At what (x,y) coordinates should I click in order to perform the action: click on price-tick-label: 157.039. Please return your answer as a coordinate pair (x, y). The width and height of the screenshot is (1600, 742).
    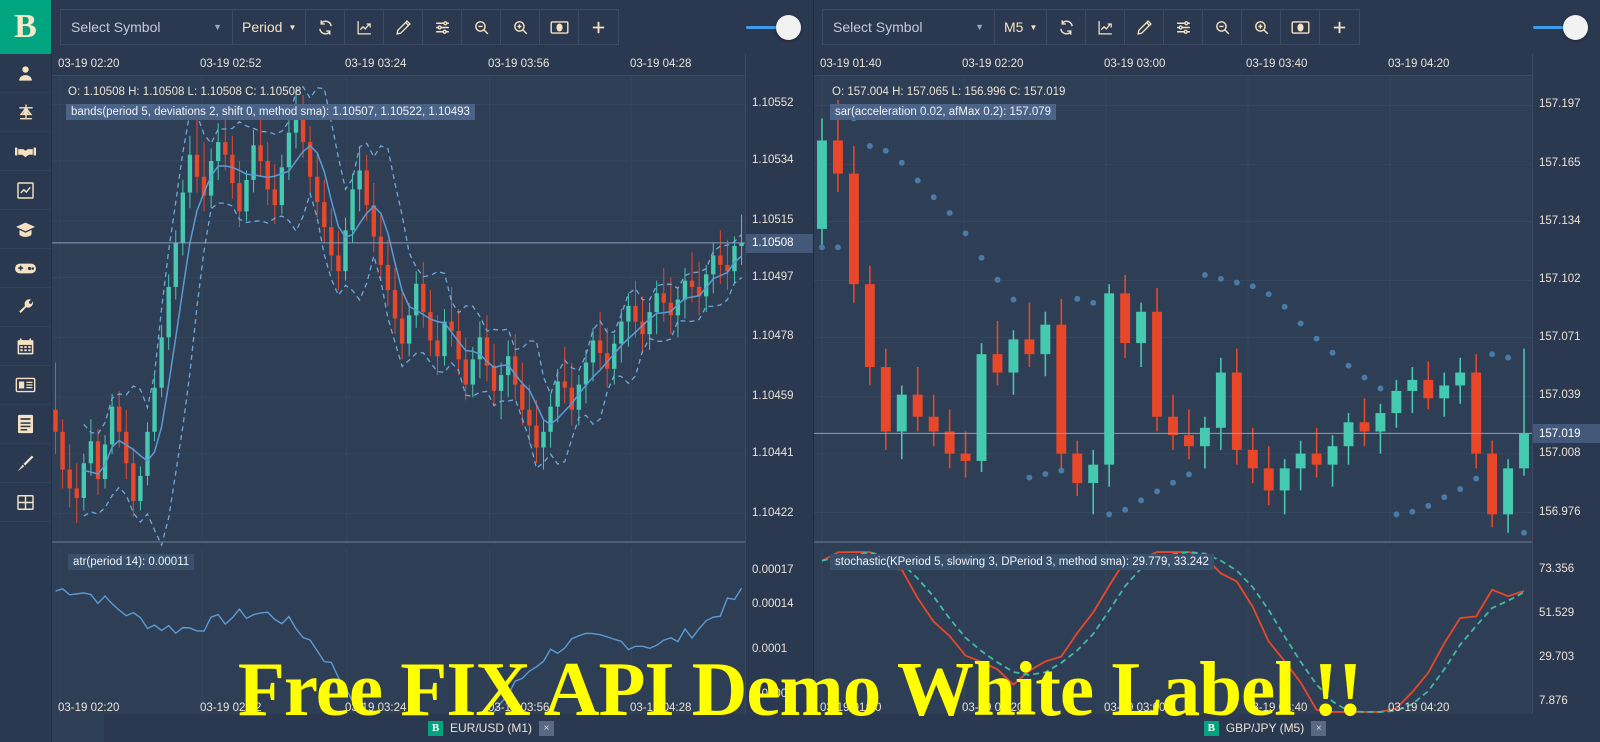
    Looking at the image, I should click on (1560, 395).